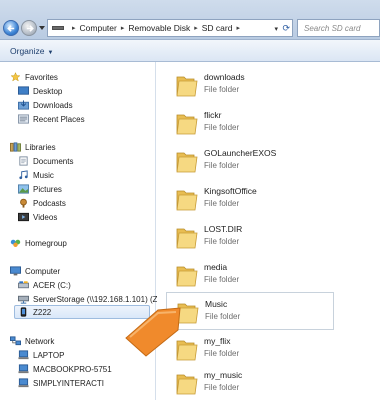 This screenshot has width=380, height=400. Describe the element at coordinates (250, 123) in the screenshot. I see `file-row-flickr: flickr File folder` at that location.